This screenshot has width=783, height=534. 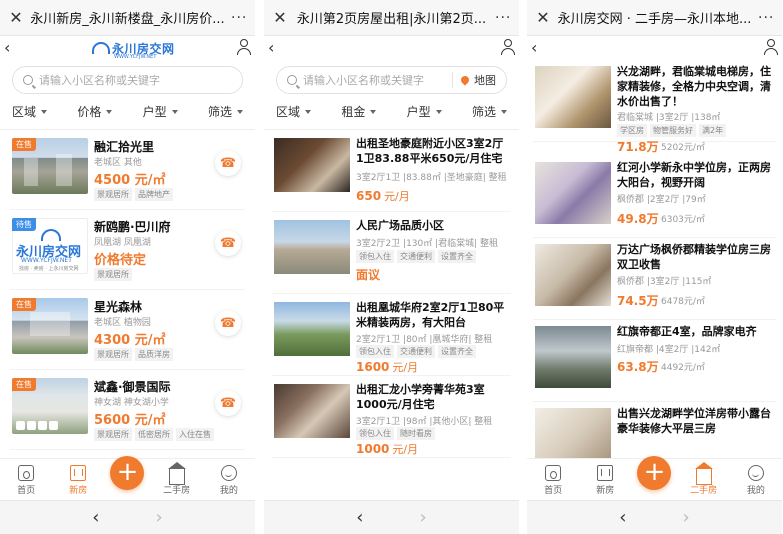 I want to click on listing-price: 面议, so click(x=368, y=275).